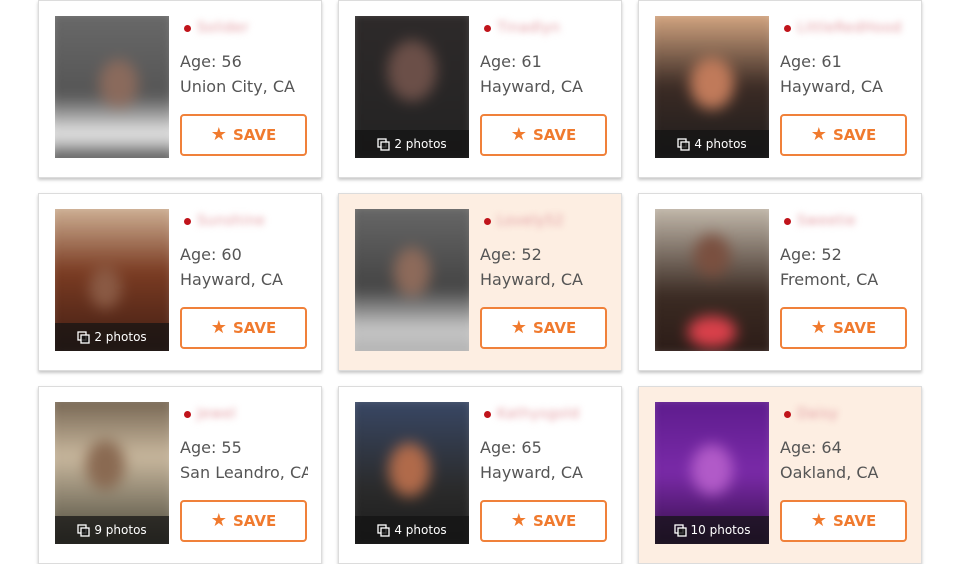 The width and height of the screenshot is (960, 564). Describe the element at coordinates (528, 28) in the screenshot. I see `profile-name: Tinadlyn` at that location.